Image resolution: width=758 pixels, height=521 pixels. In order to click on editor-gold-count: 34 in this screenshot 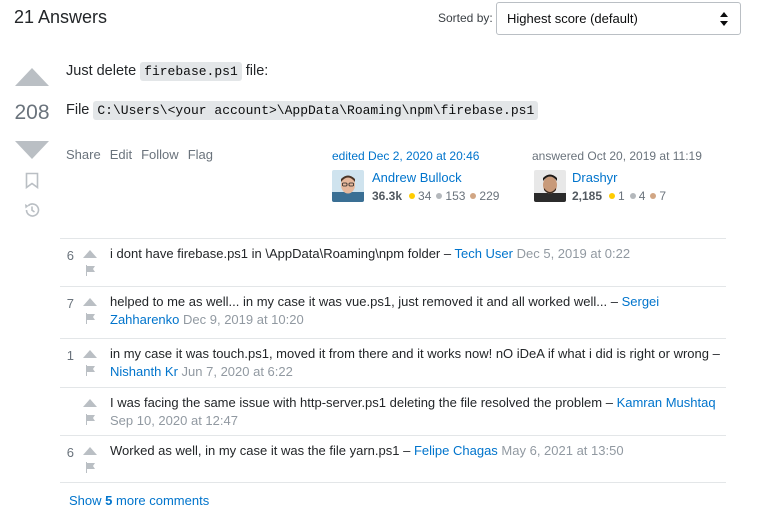, I will do `click(425, 196)`.